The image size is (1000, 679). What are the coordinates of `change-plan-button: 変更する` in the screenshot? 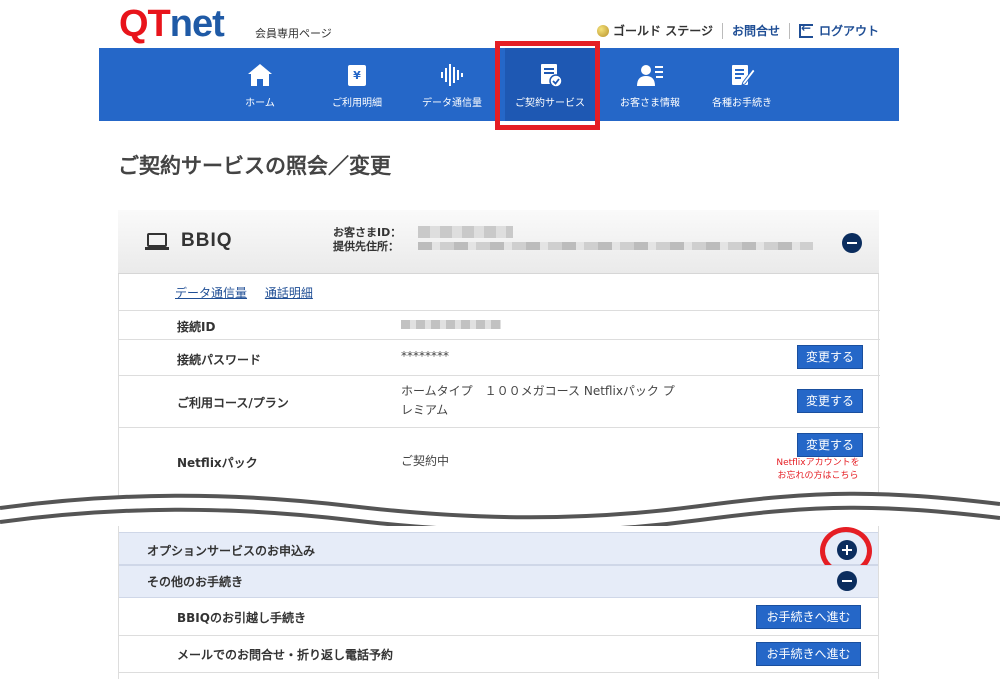 It's located at (830, 401).